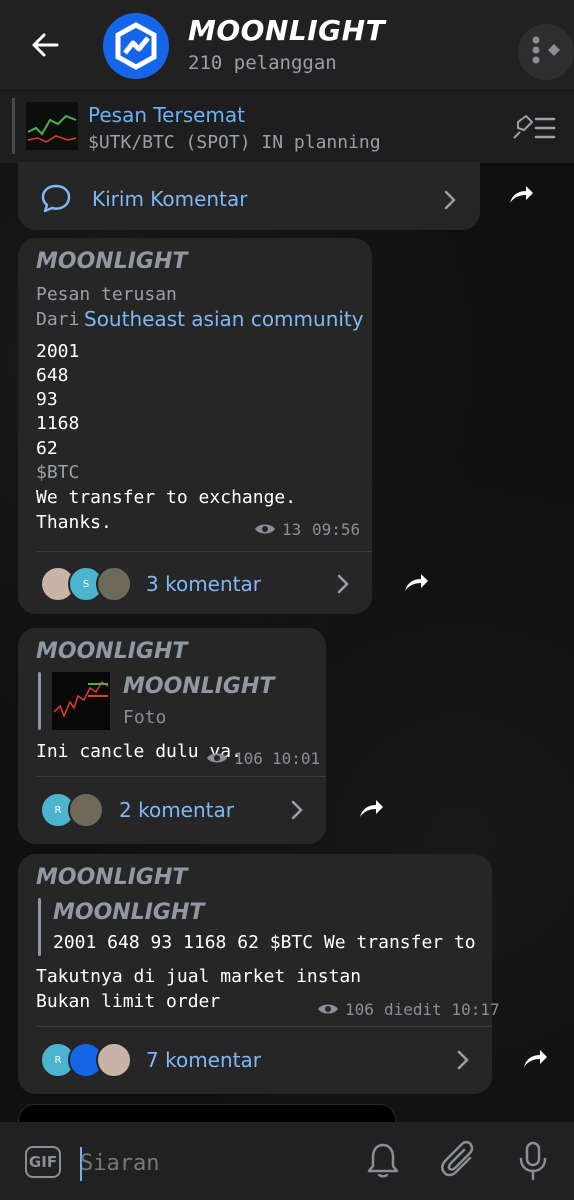 The width and height of the screenshot is (574, 1200). What do you see at coordinates (249, 196) in the screenshot?
I see `comment-bar-previous` at bounding box center [249, 196].